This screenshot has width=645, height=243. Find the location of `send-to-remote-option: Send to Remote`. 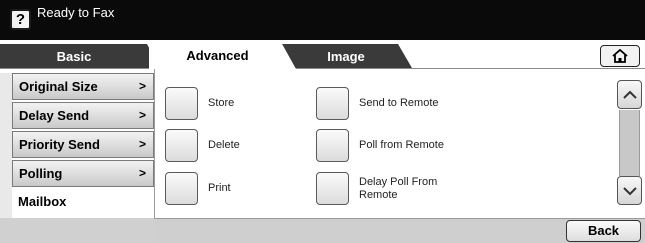

send-to-remote-option: Send to Remote is located at coordinates (377, 103).